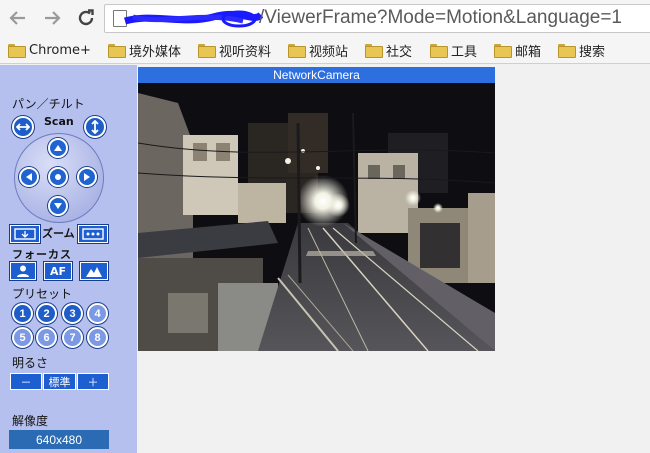  What do you see at coordinates (97, 337) in the screenshot?
I see `preset-button-8: 8` at bounding box center [97, 337].